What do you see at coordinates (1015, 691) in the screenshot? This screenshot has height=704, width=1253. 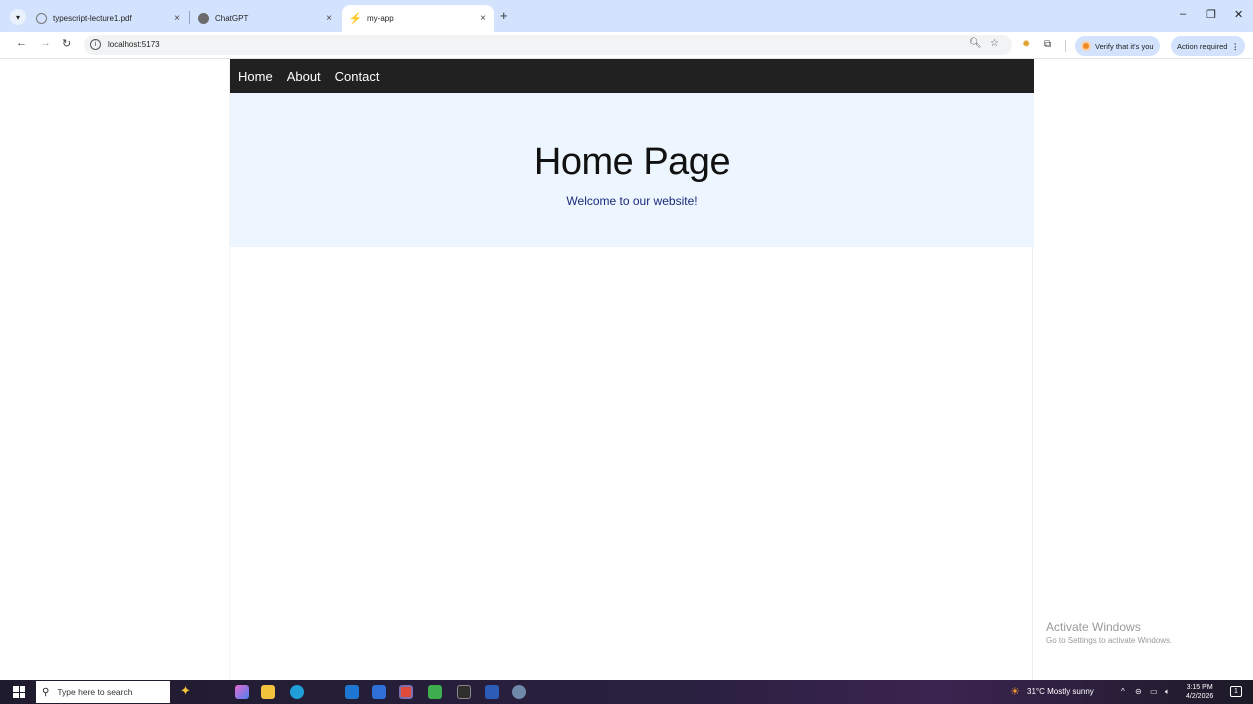 I see `weather-icon: ☀` at bounding box center [1015, 691].